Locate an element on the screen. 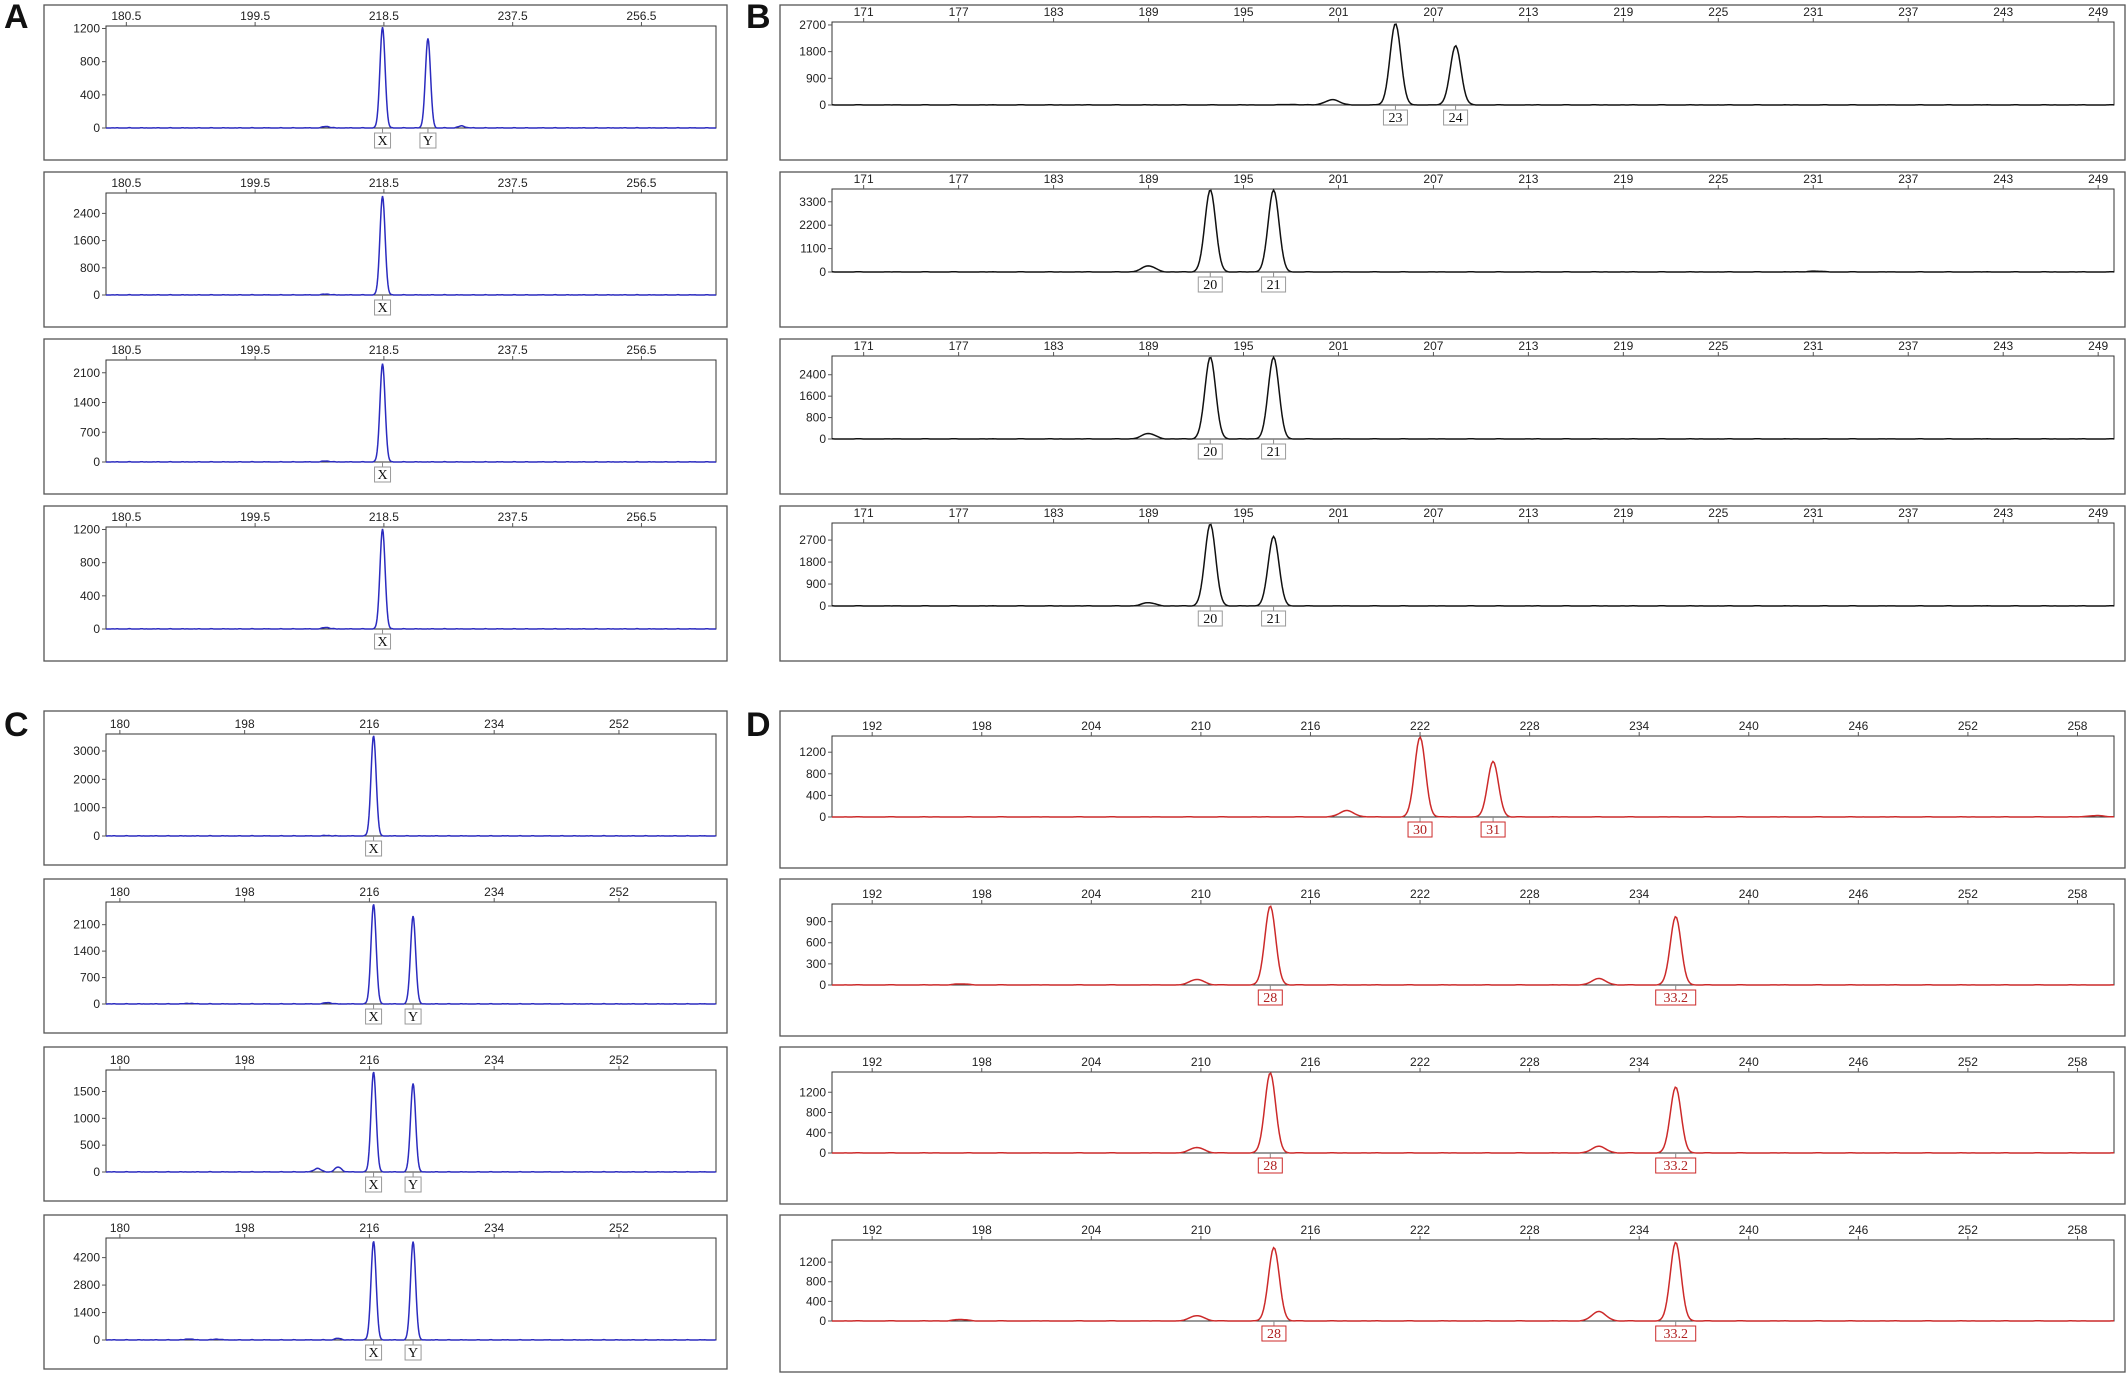  y-tick-label: 4200 is located at coordinates (86, 1258).